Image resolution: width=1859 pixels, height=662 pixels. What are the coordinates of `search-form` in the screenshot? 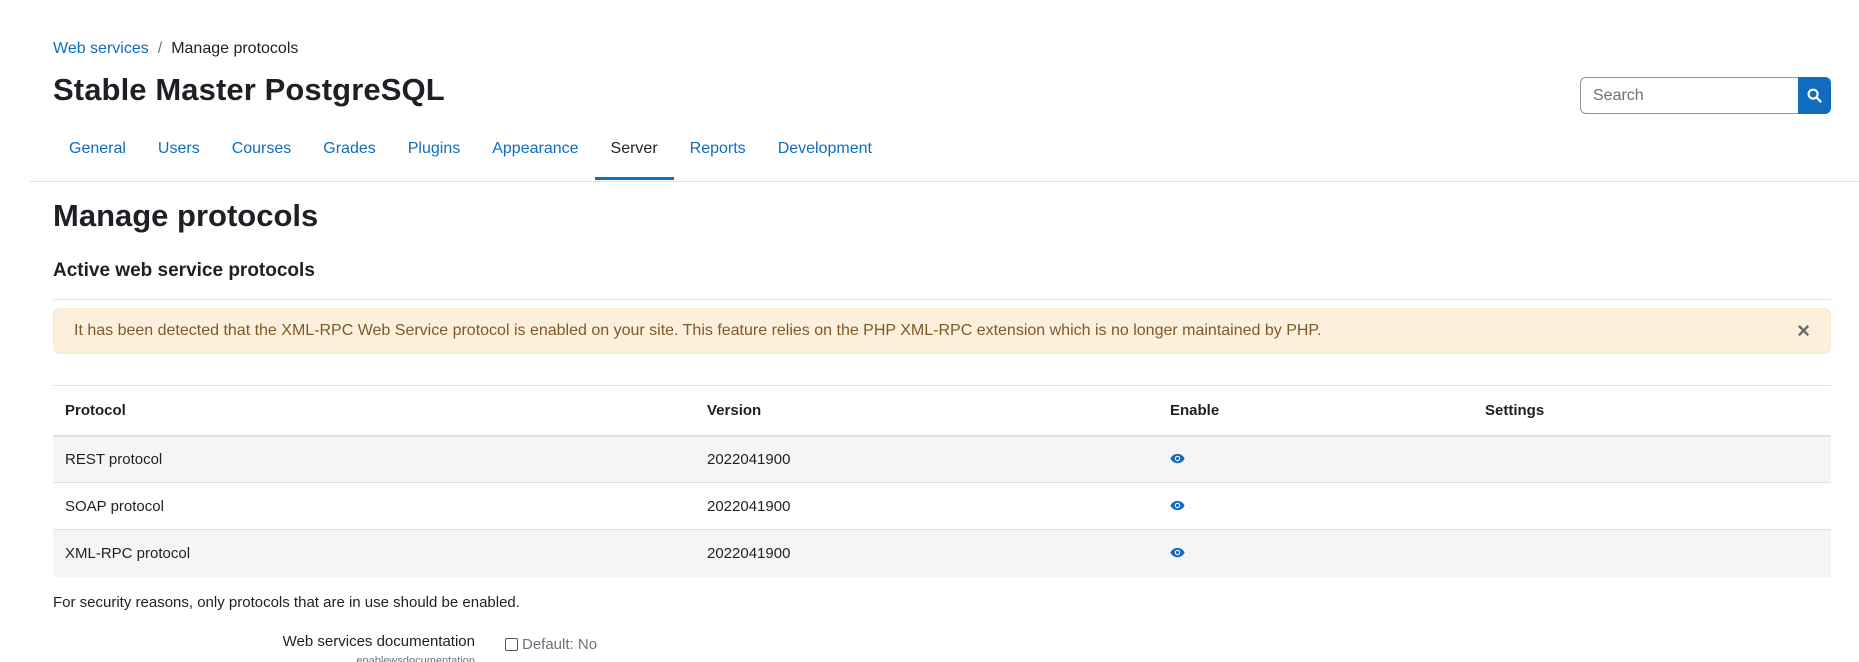 It's located at (1705, 95).